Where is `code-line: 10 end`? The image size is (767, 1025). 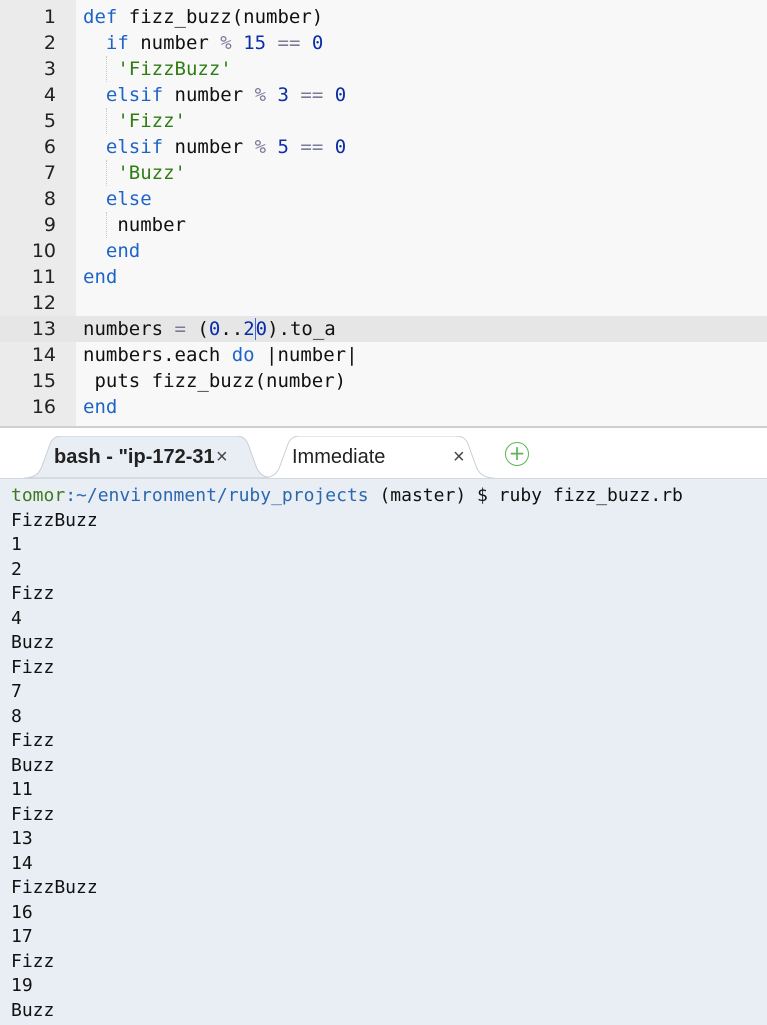 code-line: 10 end is located at coordinates (383, 251).